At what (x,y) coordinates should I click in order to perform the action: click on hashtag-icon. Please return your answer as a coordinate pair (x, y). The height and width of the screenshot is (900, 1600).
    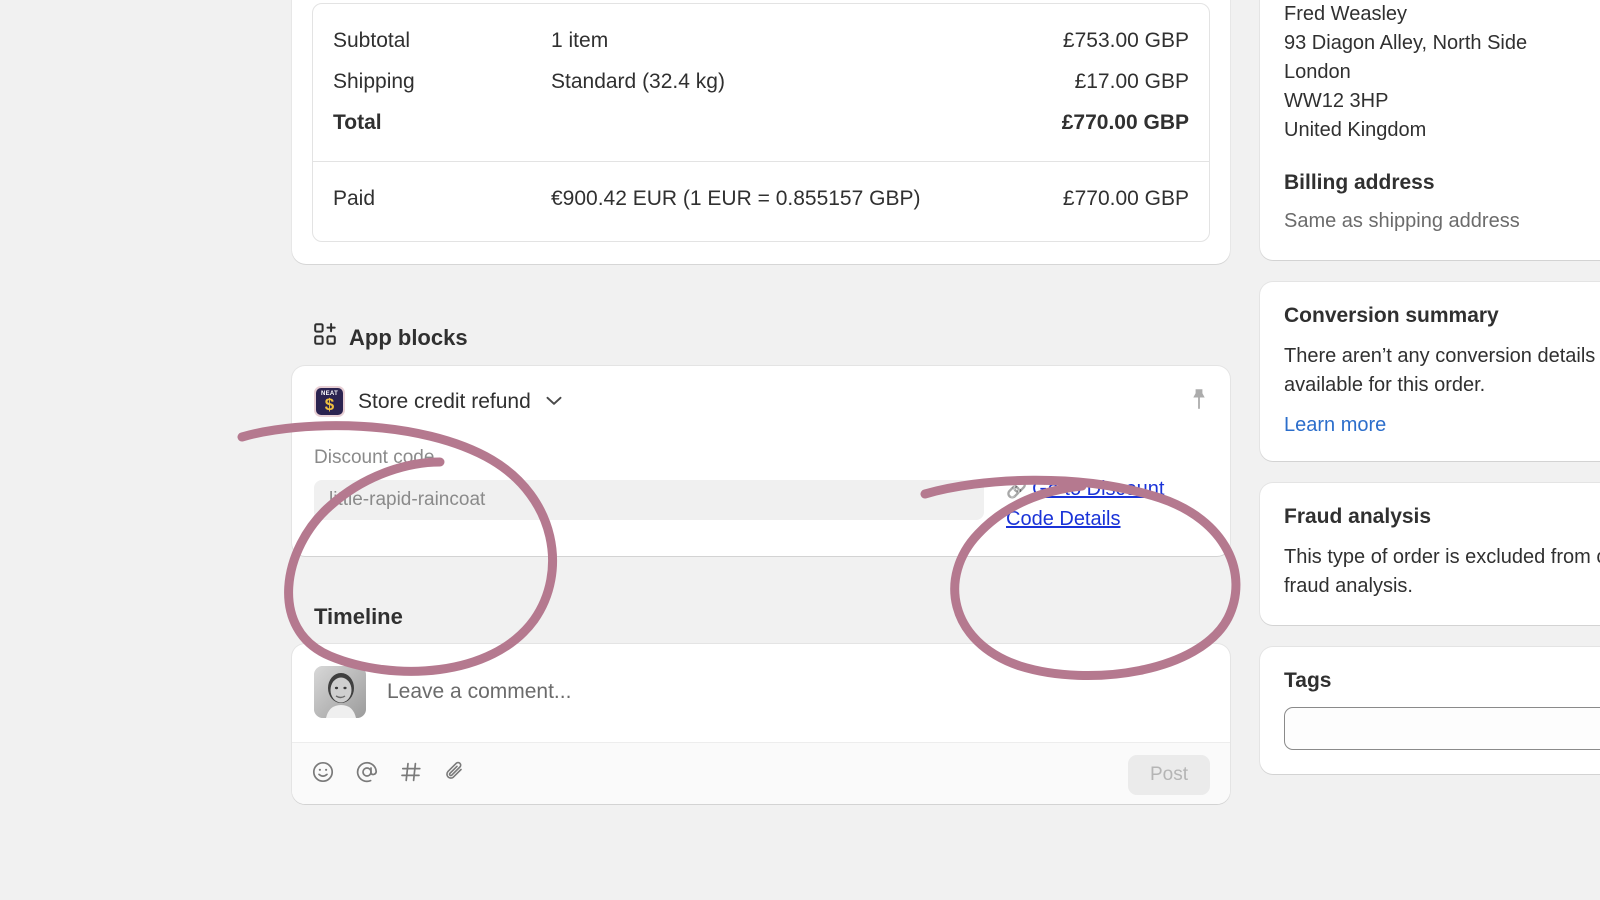
    Looking at the image, I should click on (411, 774).